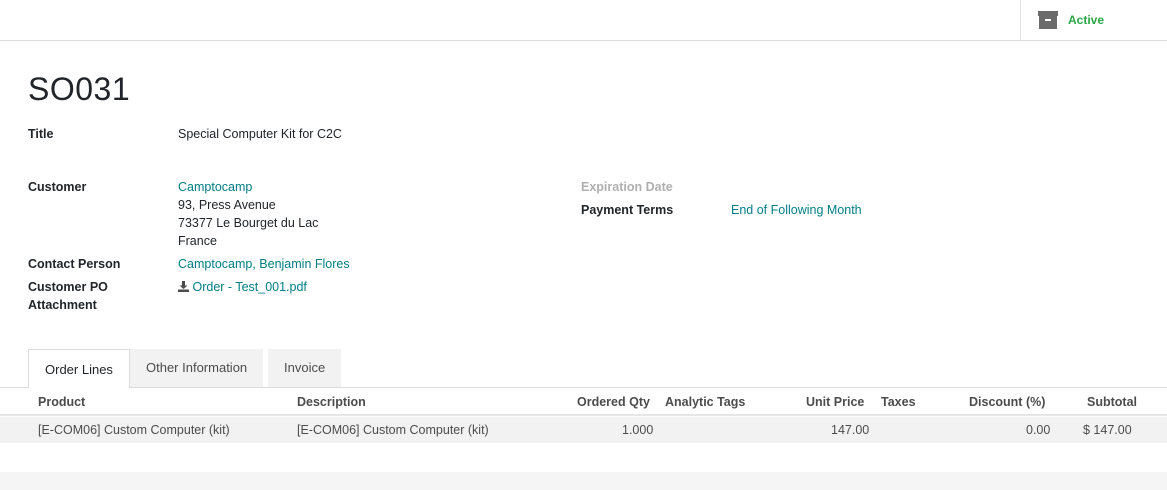 This screenshot has height=490, width=1167. What do you see at coordinates (79, 89) in the screenshot?
I see `page-title: SO031` at bounding box center [79, 89].